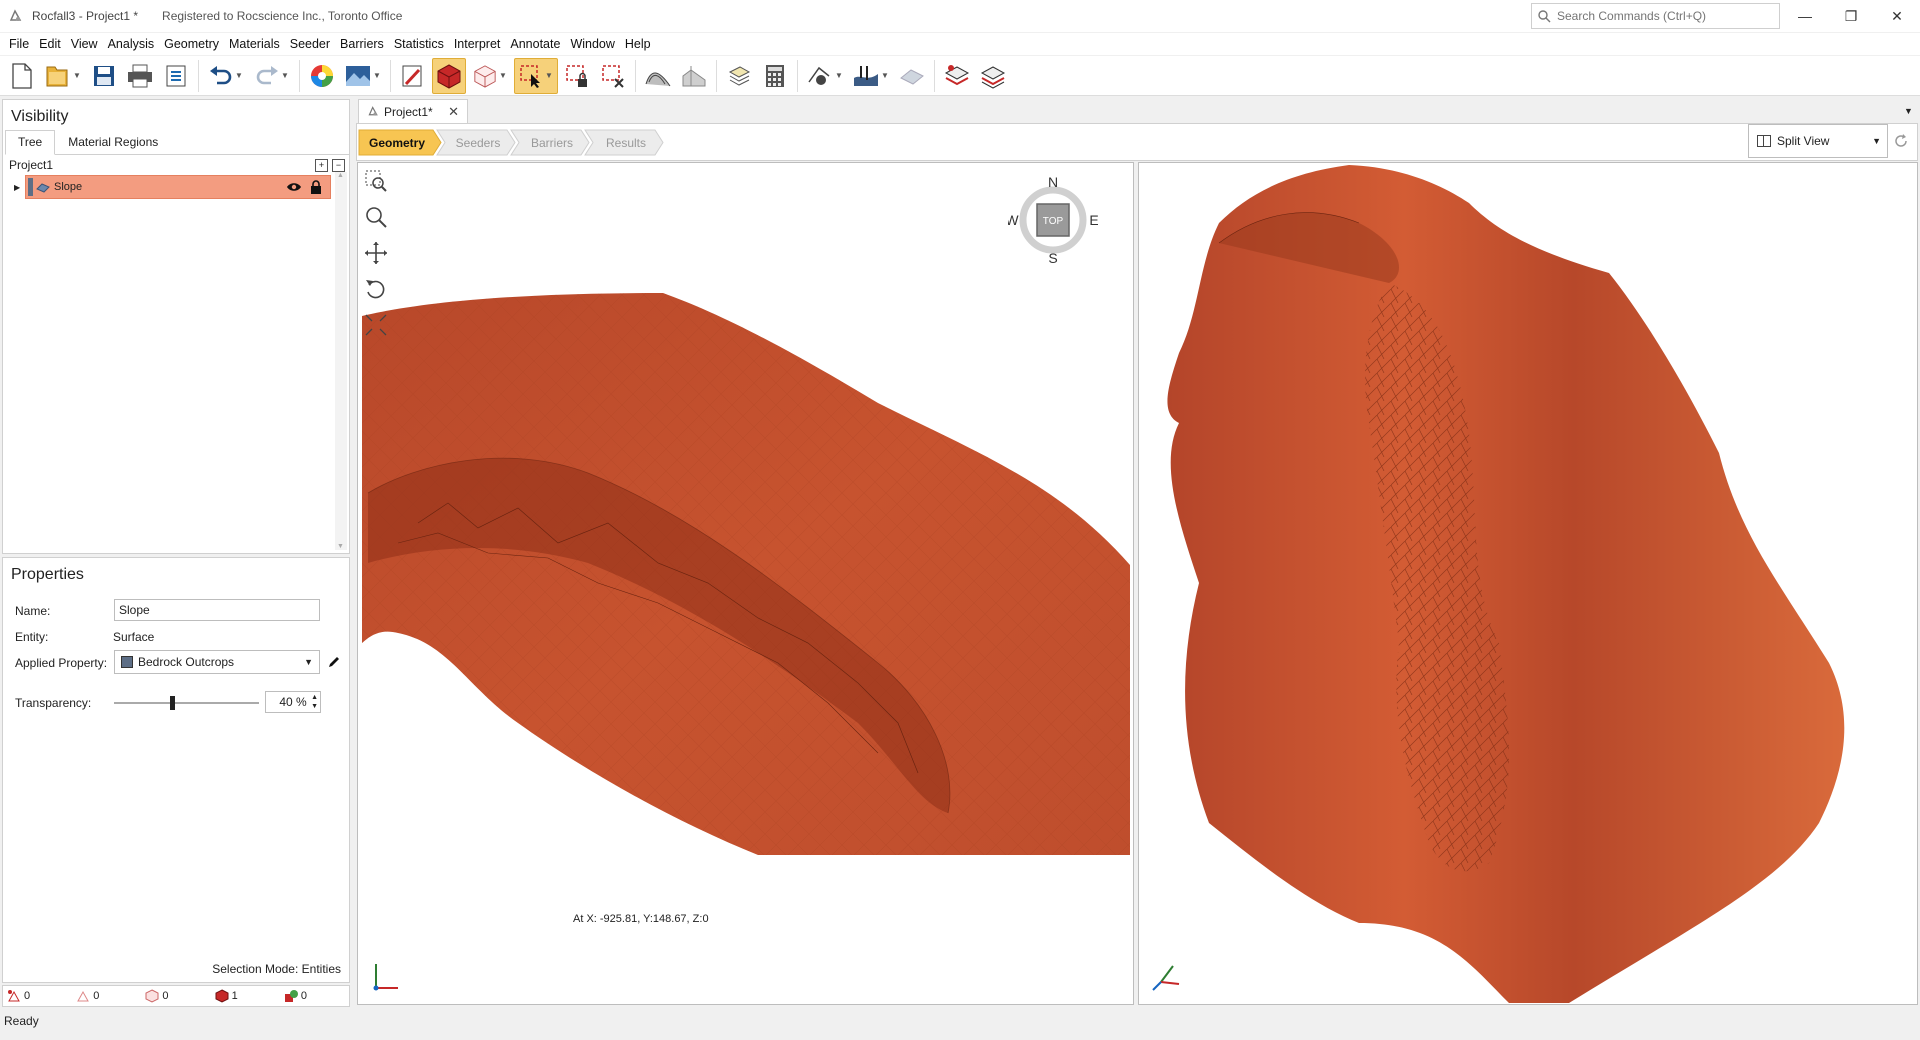  I want to click on search-icon, so click(1544, 15).